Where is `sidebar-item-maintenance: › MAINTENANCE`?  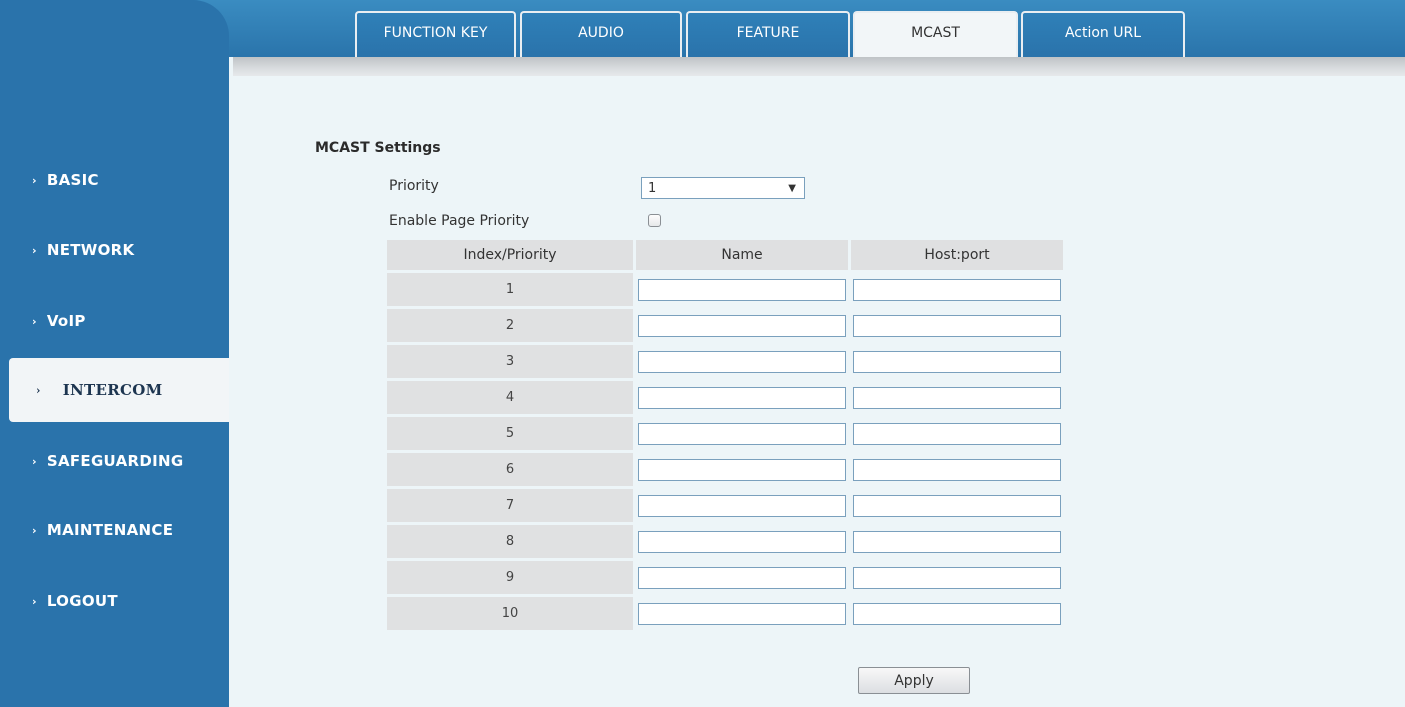 sidebar-item-maintenance: › MAINTENANCE is located at coordinates (114, 530).